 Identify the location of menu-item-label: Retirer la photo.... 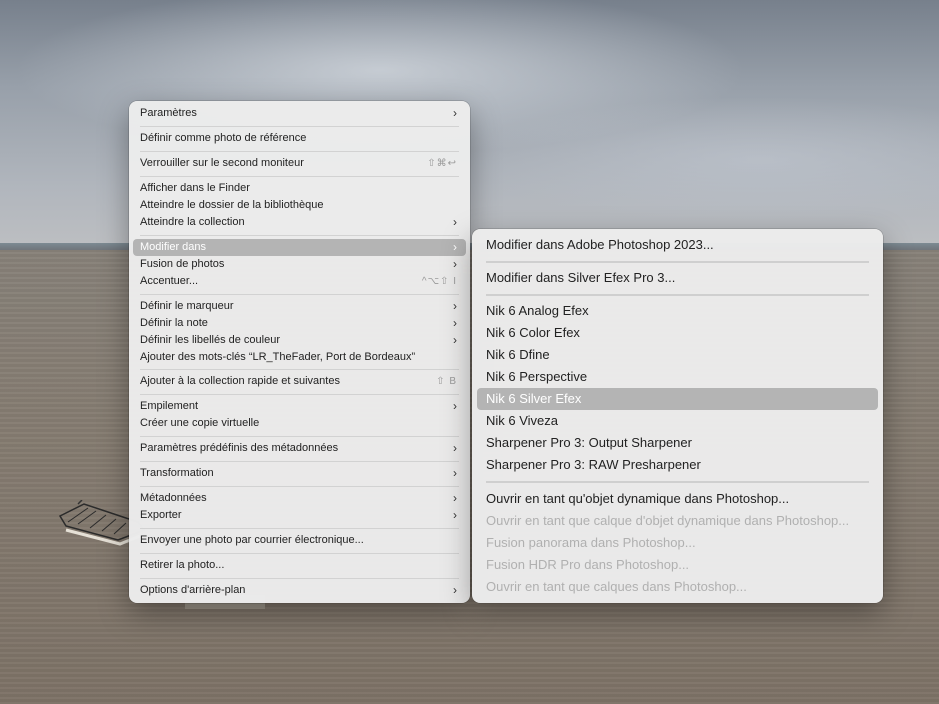
(182, 565).